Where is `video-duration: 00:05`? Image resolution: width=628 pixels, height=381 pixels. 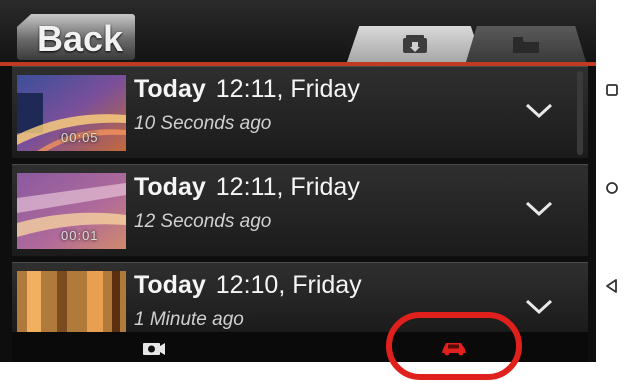
video-duration: 00:05 is located at coordinates (80, 137).